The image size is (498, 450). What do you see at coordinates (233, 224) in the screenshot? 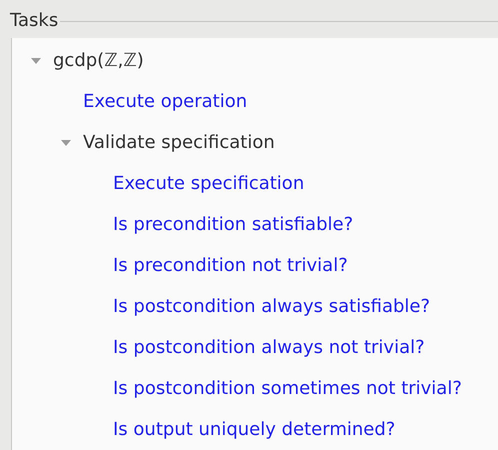
I see `task-link: Is precondition satisfiable?` at bounding box center [233, 224].